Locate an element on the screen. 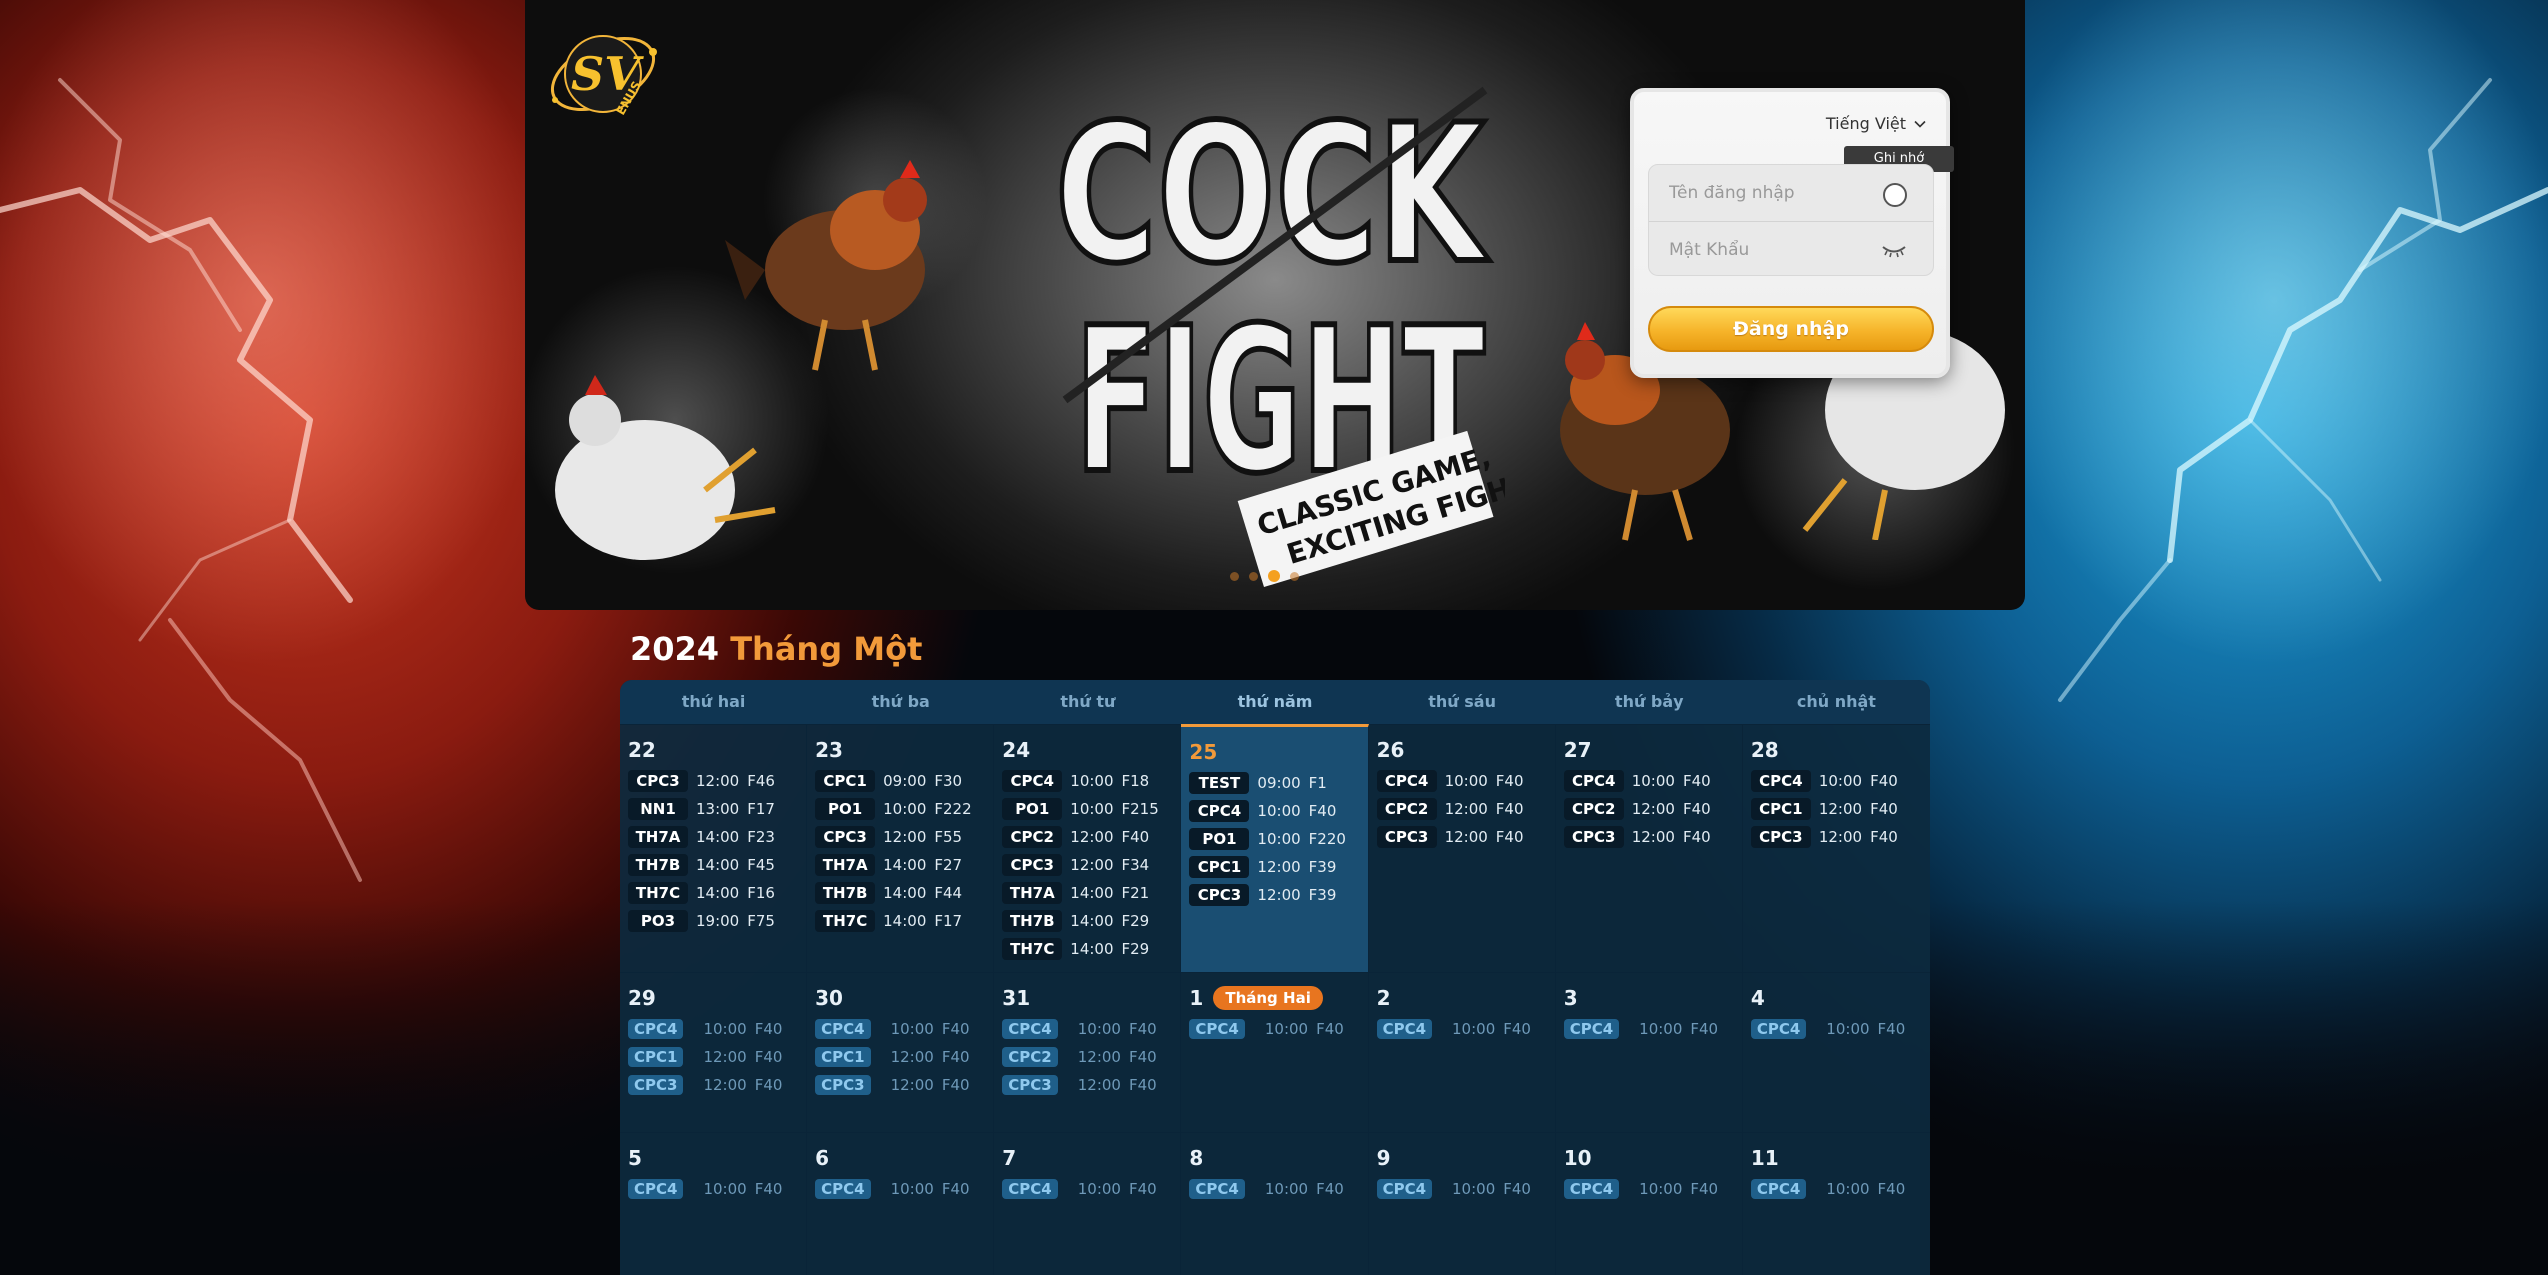 The image size is (2548, 1275). calendar-day: 28 CPC4 10:00 F40 CPC1 12:00 F40 CPC3 12:00 F40 is located at coordinates (1836, 848).